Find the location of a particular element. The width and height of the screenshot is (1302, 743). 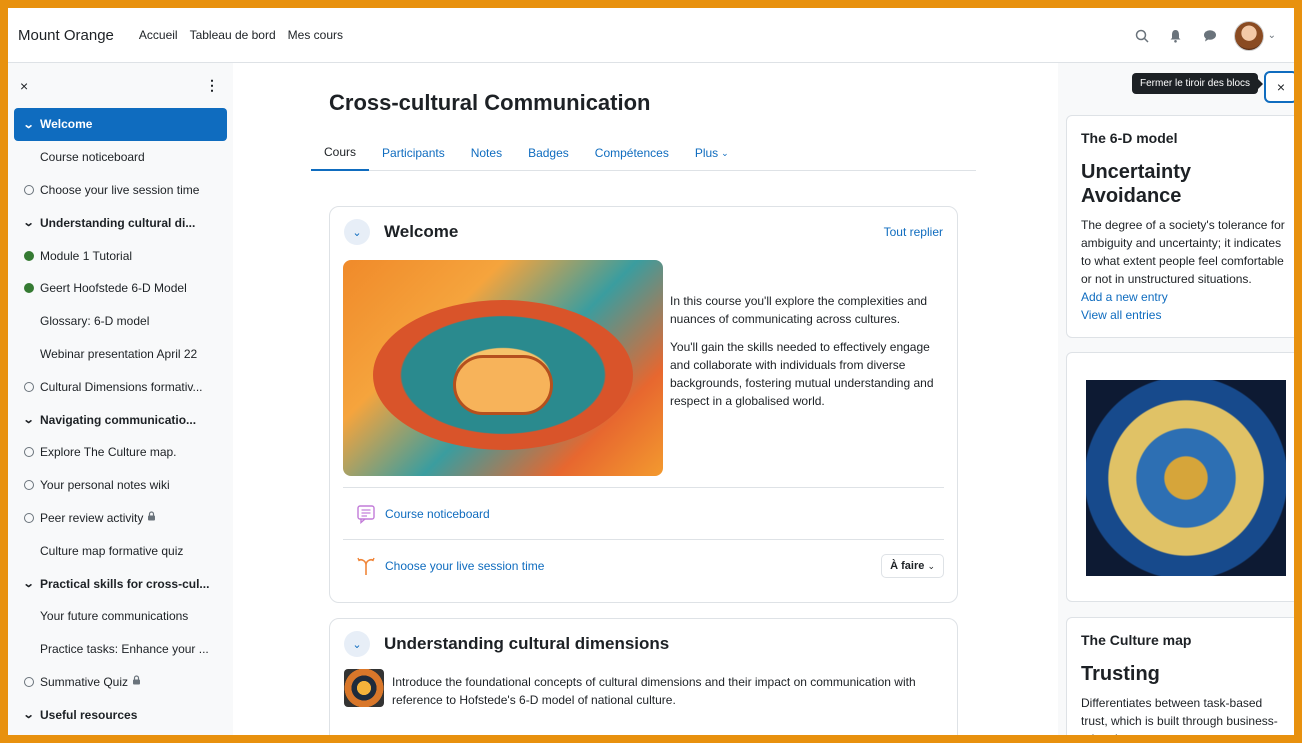

activity-link: Choose your live session time is located at coordinates (464, 566).